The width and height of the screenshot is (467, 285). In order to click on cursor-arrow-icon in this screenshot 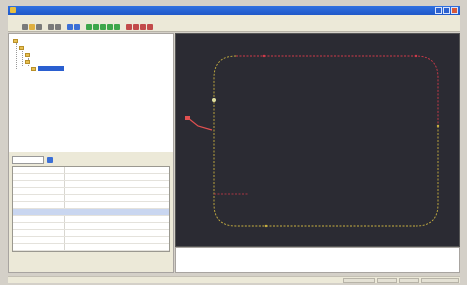, I will do `click(200, 124)`.